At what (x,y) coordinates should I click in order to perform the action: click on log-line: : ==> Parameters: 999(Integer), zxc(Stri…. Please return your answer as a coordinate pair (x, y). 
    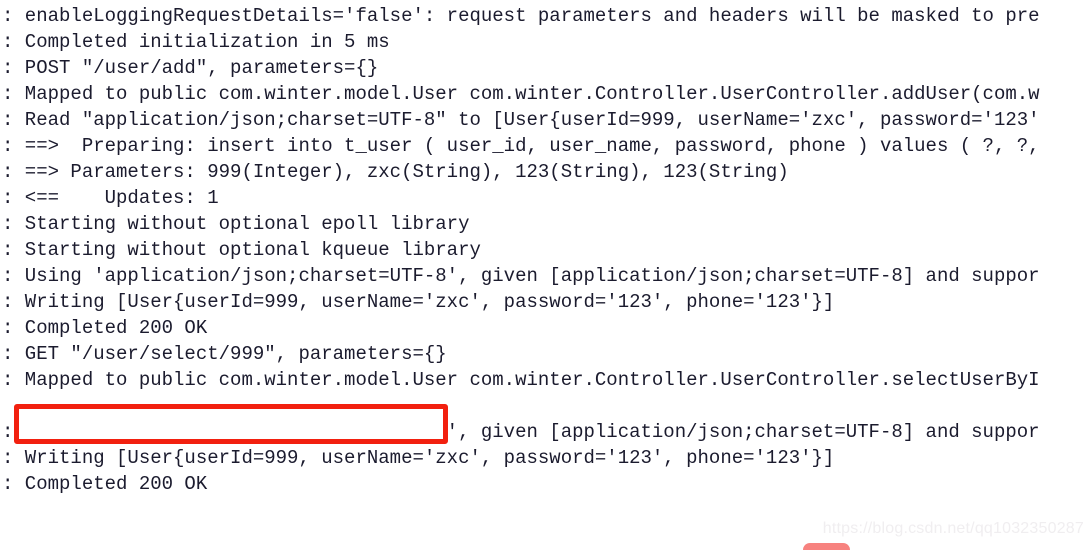
    Looking at the image, I should click on (395, 172).